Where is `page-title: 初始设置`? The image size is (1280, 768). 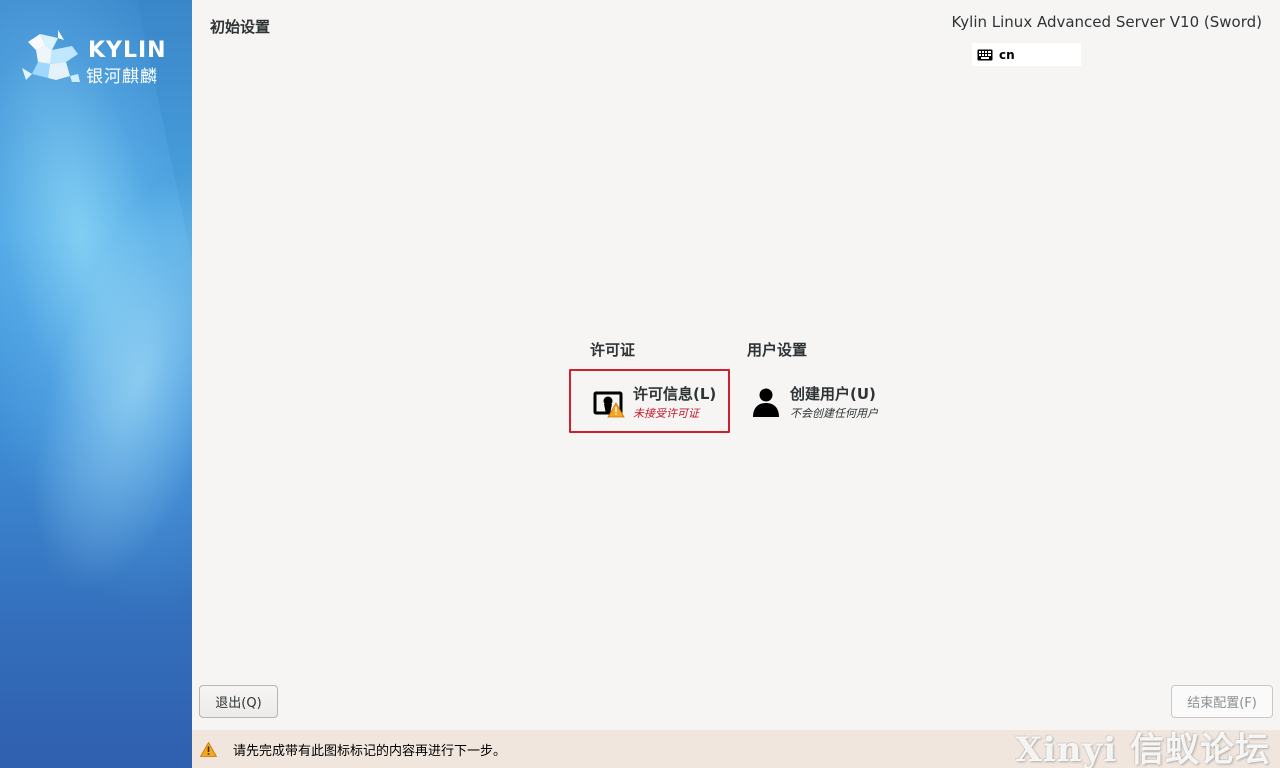
page-title: 初始设置 is located at coordinates (240, 26).